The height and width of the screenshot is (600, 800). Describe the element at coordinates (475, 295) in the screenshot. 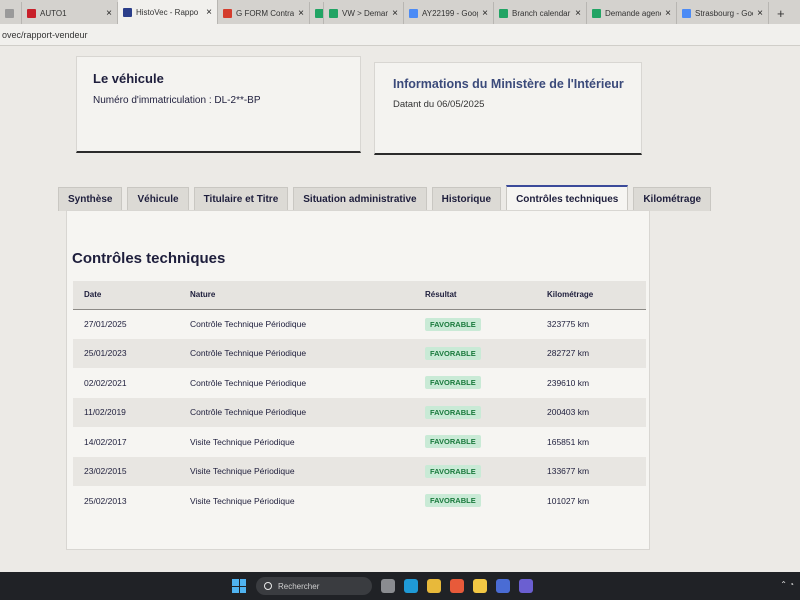

I see `column-header-result: Résultat` at that location.